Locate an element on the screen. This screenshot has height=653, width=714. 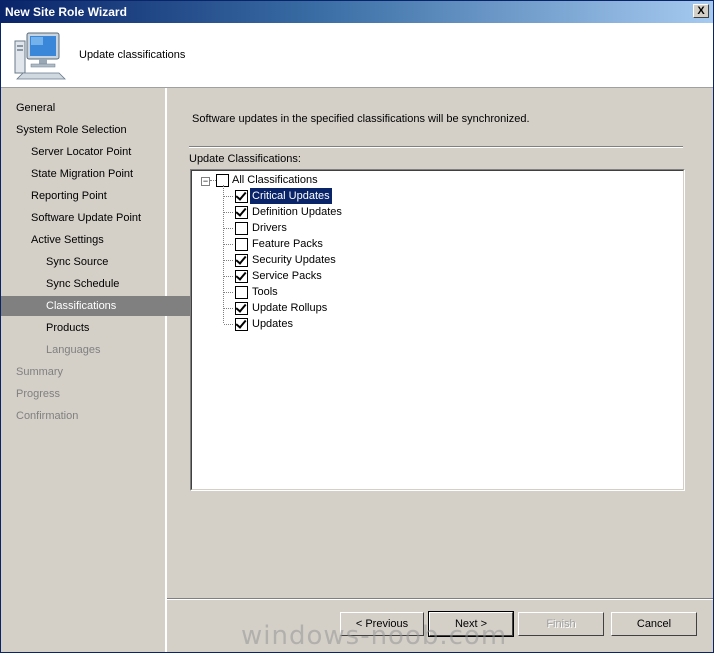
close-button: X is located at coordinates (701, 11).